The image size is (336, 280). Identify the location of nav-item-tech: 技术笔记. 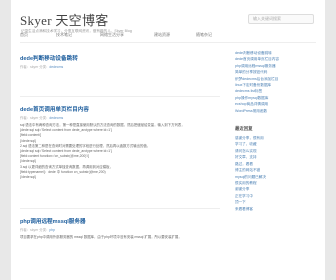
(64, 35).